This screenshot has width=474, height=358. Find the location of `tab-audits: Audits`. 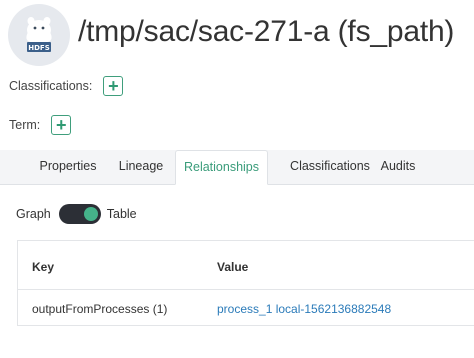

tab-audits: Audits is located at coordinates (398, 167).